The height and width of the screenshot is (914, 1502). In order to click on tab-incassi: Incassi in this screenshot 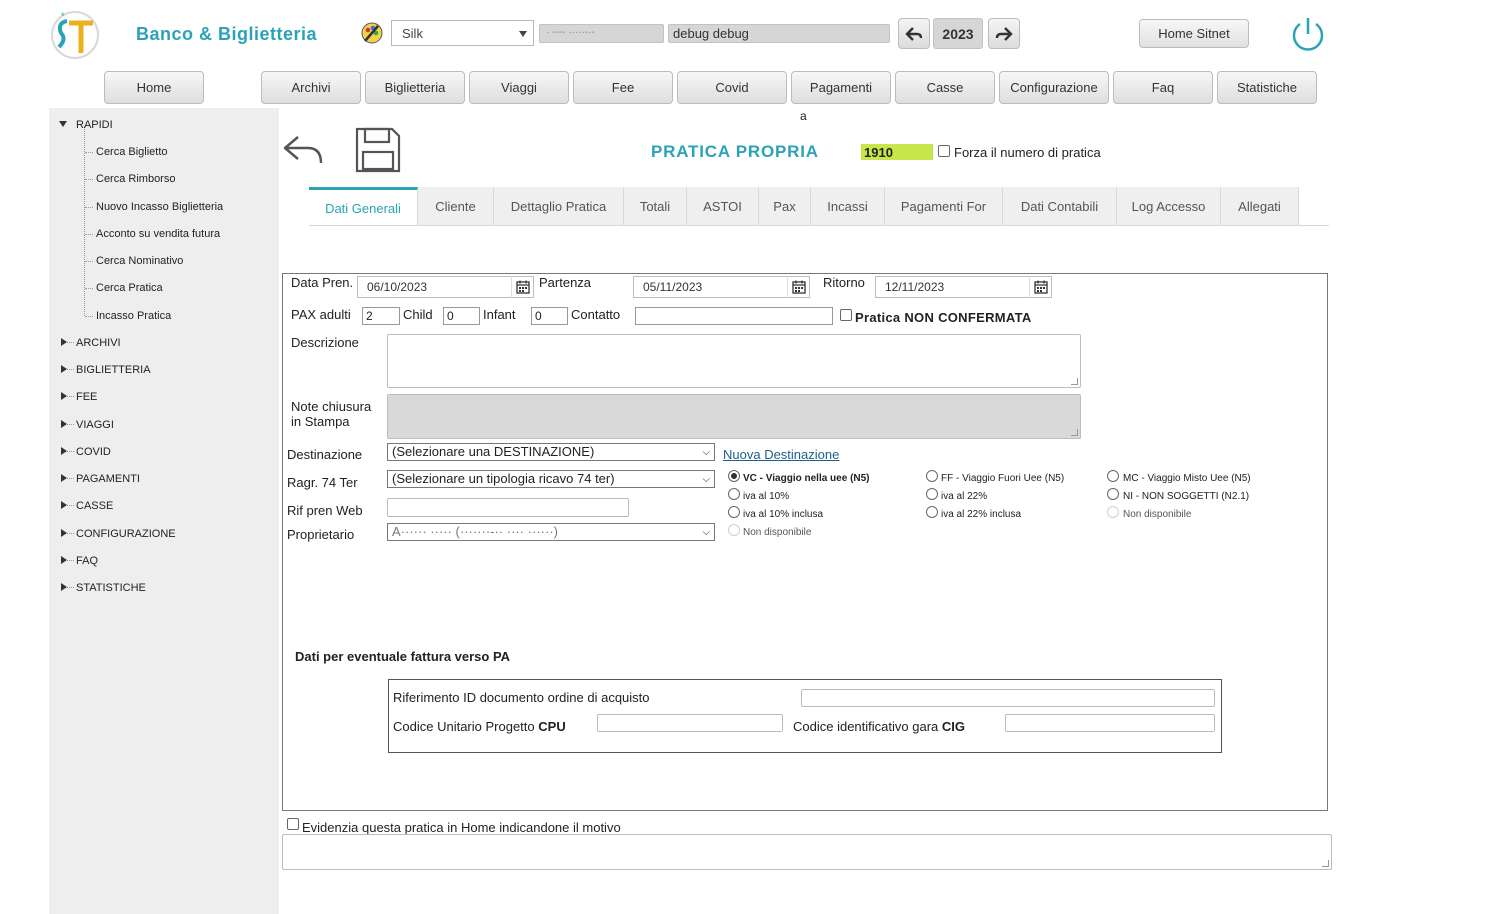, I will do `click(848, 206)`.